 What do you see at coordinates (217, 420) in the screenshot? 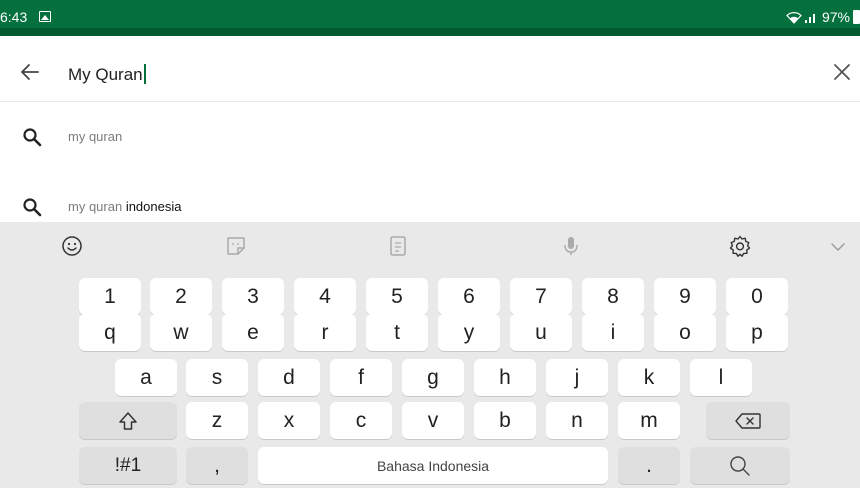
I see `key-z: z` at bounding box center [217, 420].